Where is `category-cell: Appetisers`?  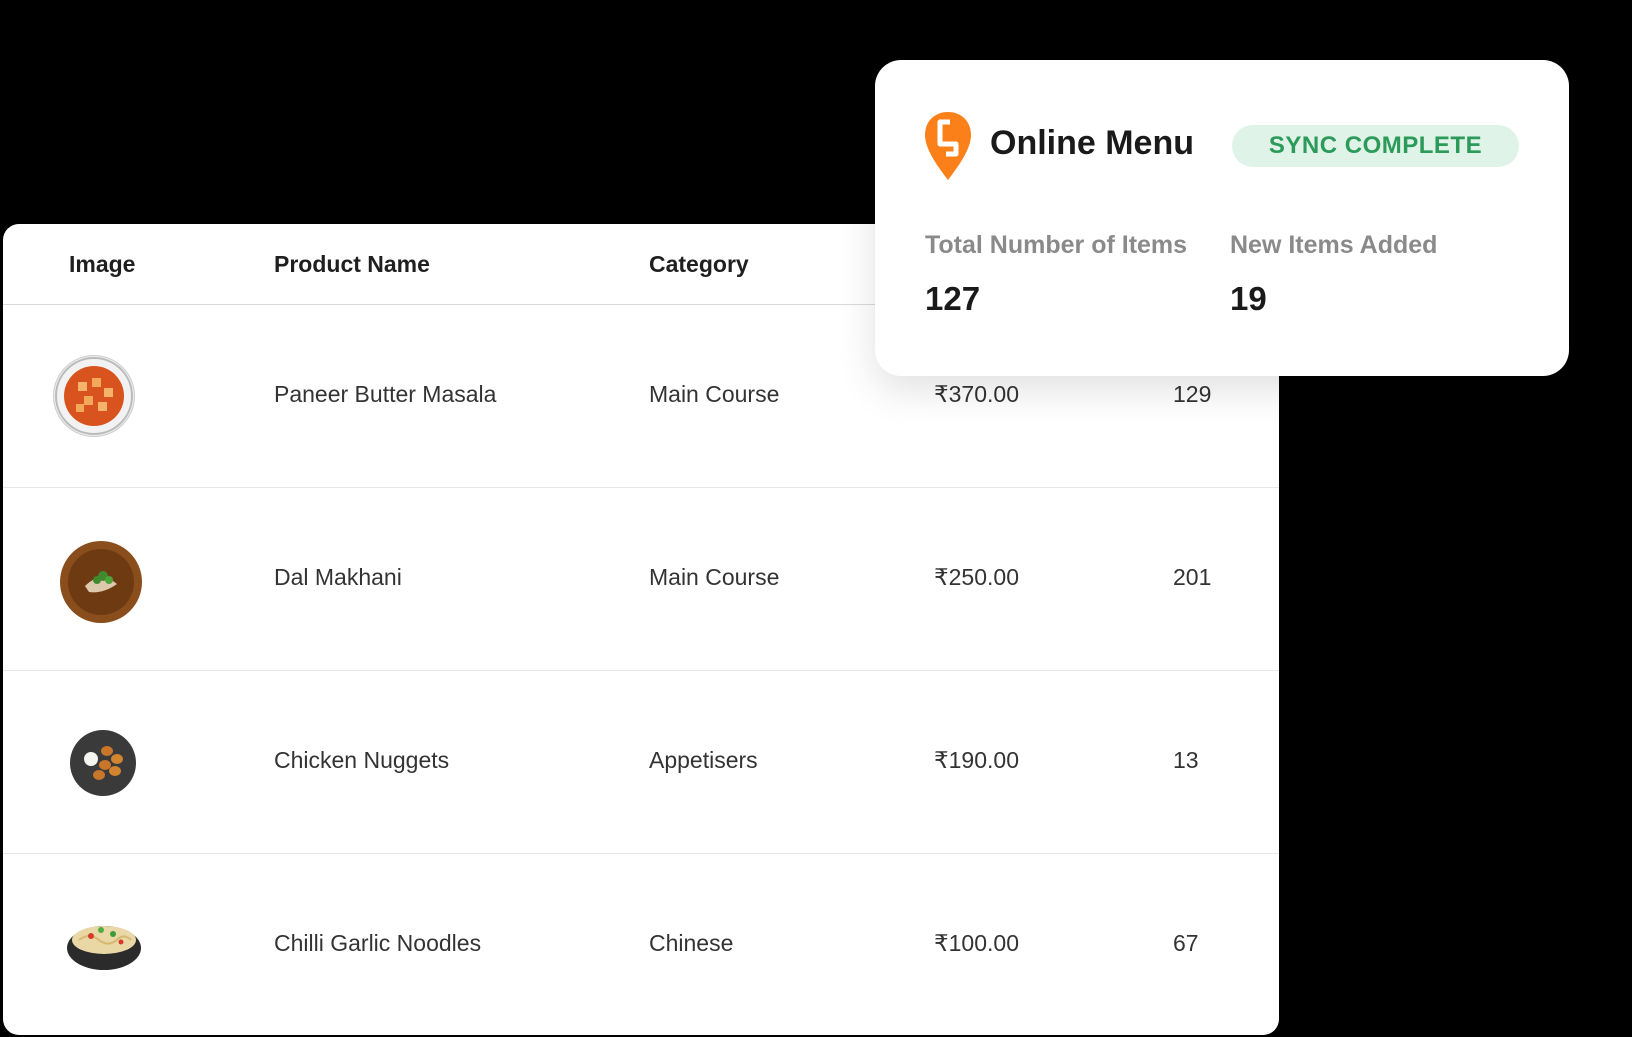 category-cell: Appetisers is located at coordinates (703, 760).